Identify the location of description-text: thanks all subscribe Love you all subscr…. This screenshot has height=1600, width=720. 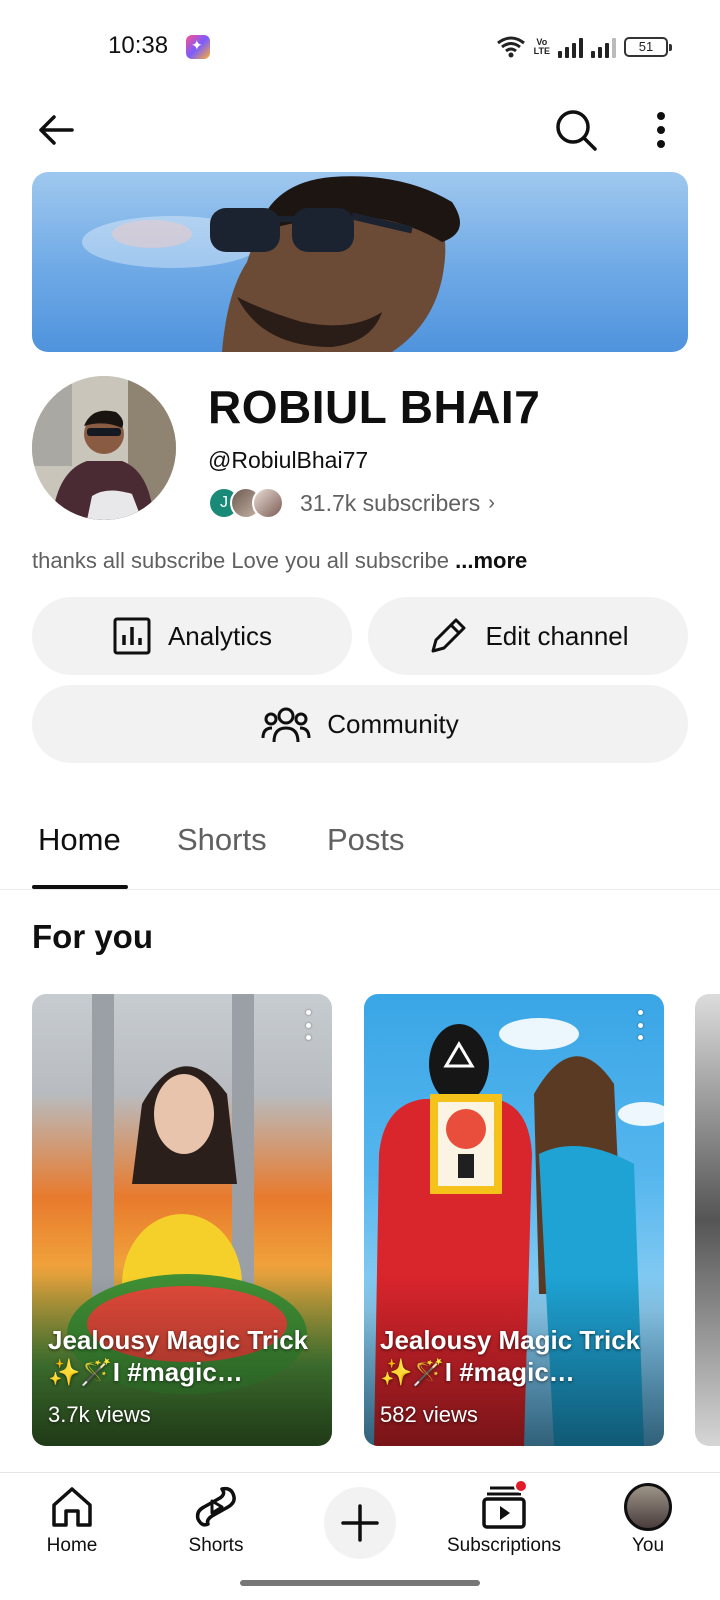
(244, 560).